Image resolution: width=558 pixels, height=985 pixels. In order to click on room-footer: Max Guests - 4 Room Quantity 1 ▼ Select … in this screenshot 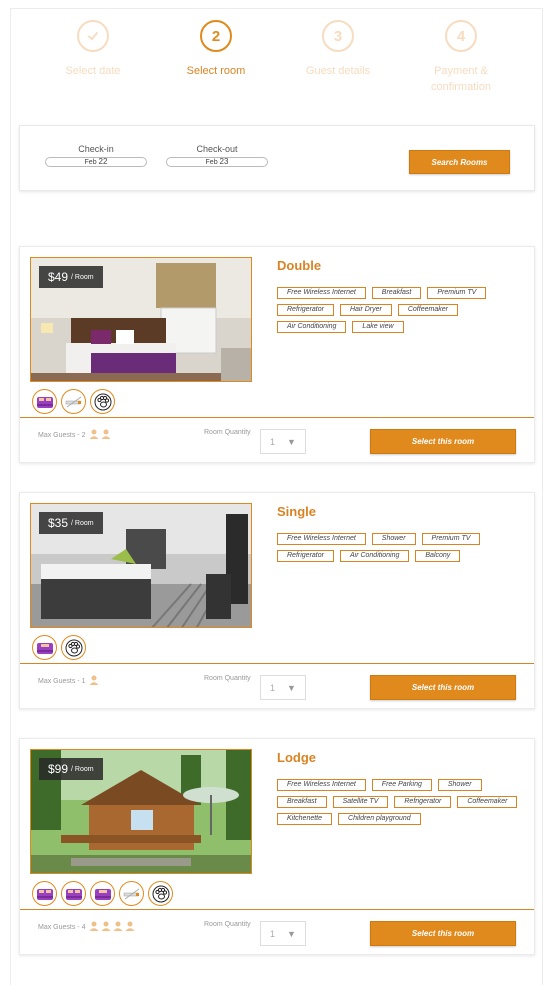, I will do `click(277, 932)`.